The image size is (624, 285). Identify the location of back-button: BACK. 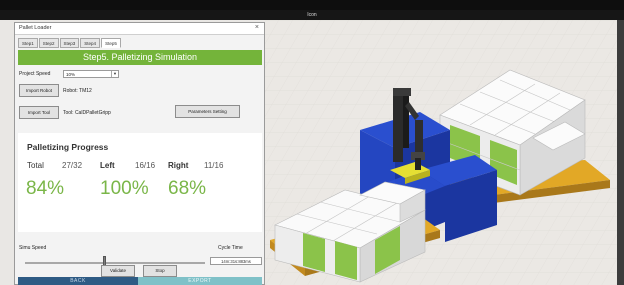
(78, 281).